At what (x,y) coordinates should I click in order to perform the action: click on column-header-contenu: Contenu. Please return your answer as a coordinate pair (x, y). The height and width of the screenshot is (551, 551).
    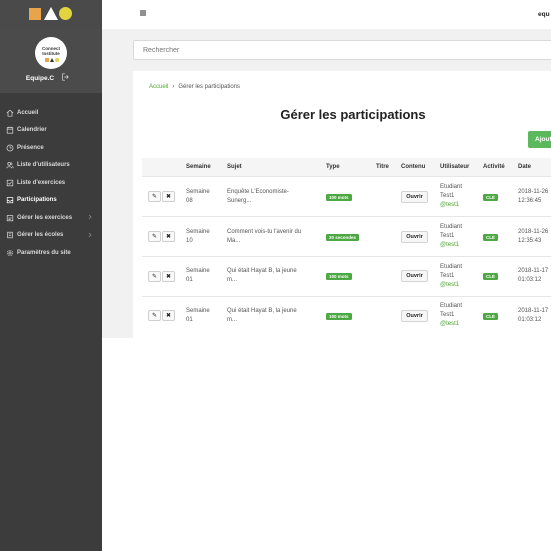
    Looking at the image, I should click on (413, 167).